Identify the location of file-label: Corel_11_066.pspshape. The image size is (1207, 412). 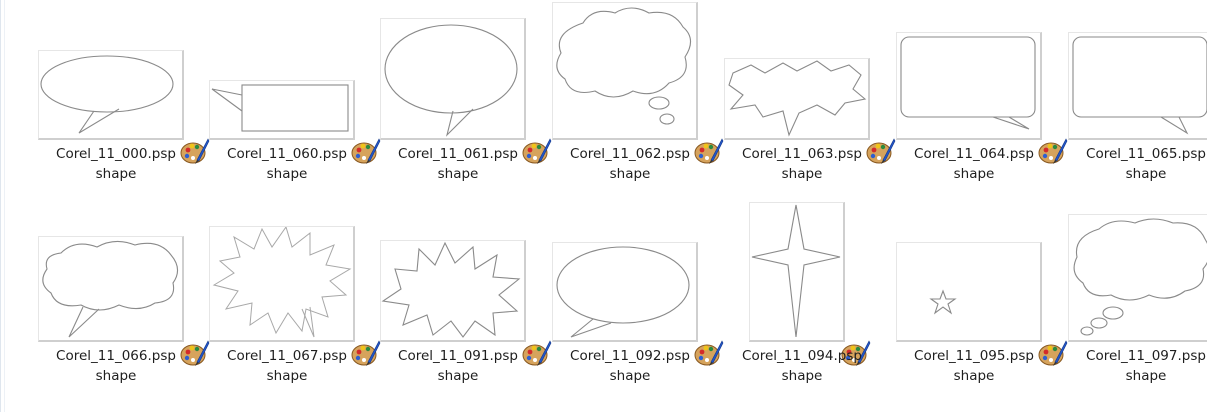
(116, 366).